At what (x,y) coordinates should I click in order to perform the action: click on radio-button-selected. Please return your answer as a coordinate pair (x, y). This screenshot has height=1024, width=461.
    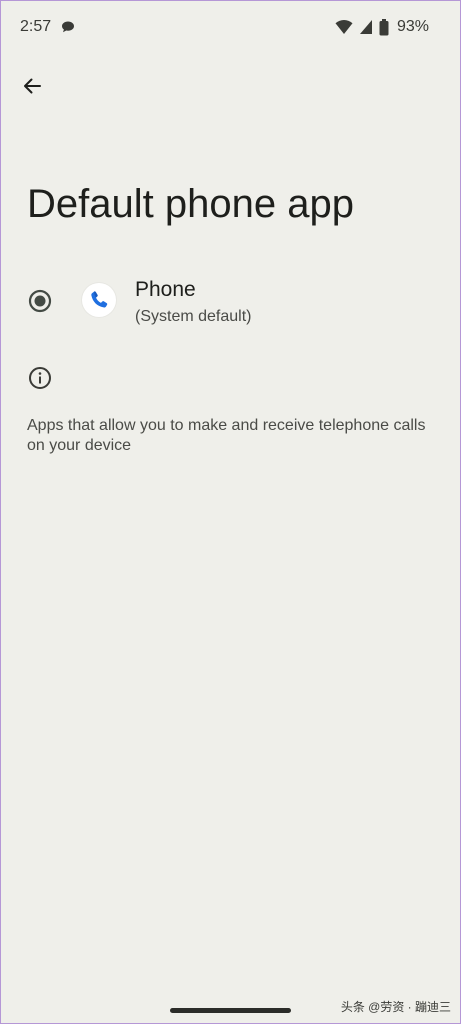
    Looking at the image, I should click on (40, 301).